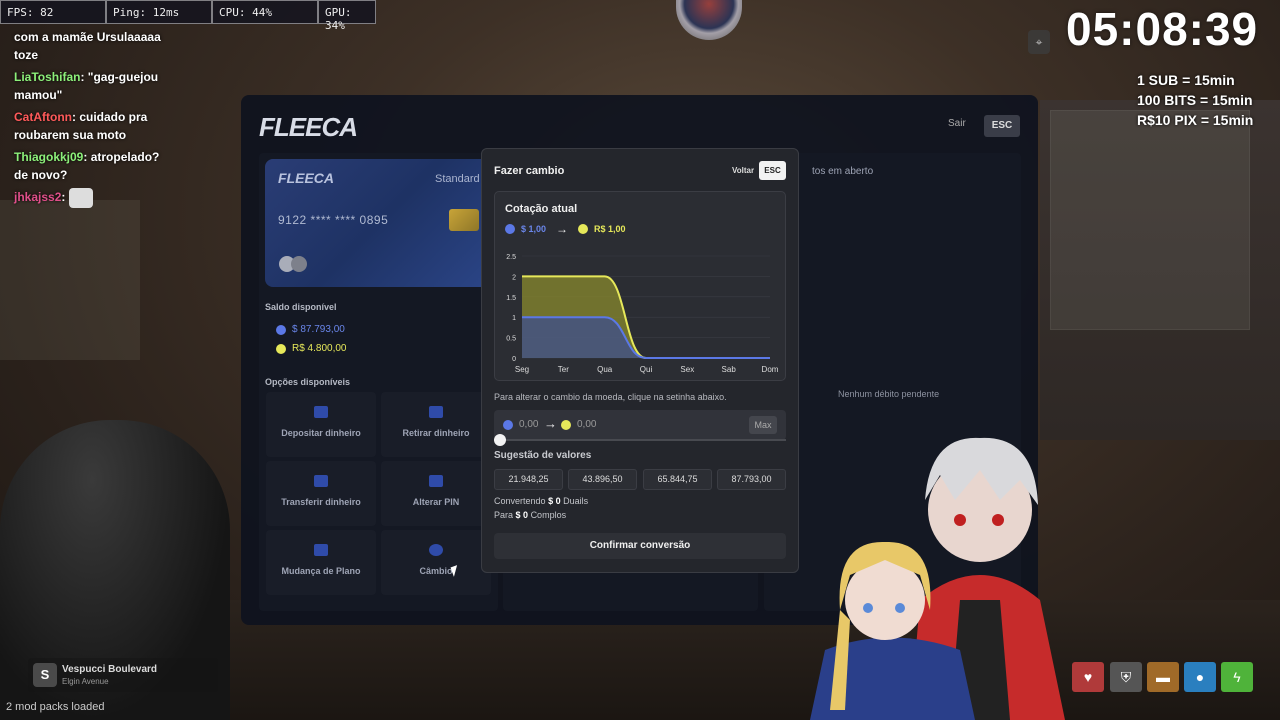 The height and width of the screenshot is (720, 1280). Describe the element at coordinates (94, 86) in the screenshot. I see `chat-message: LiaToshifan: "gag-guejou mamou"` at that location.